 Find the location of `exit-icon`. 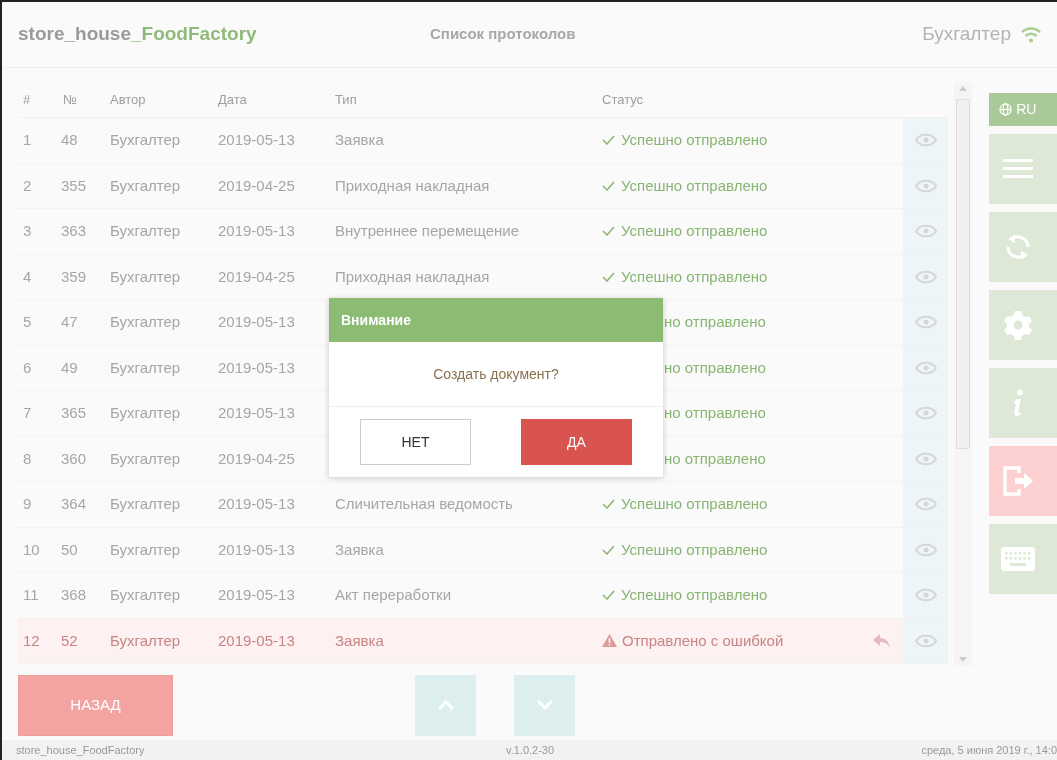

exit-icon is located at coordinates (1017, 481).